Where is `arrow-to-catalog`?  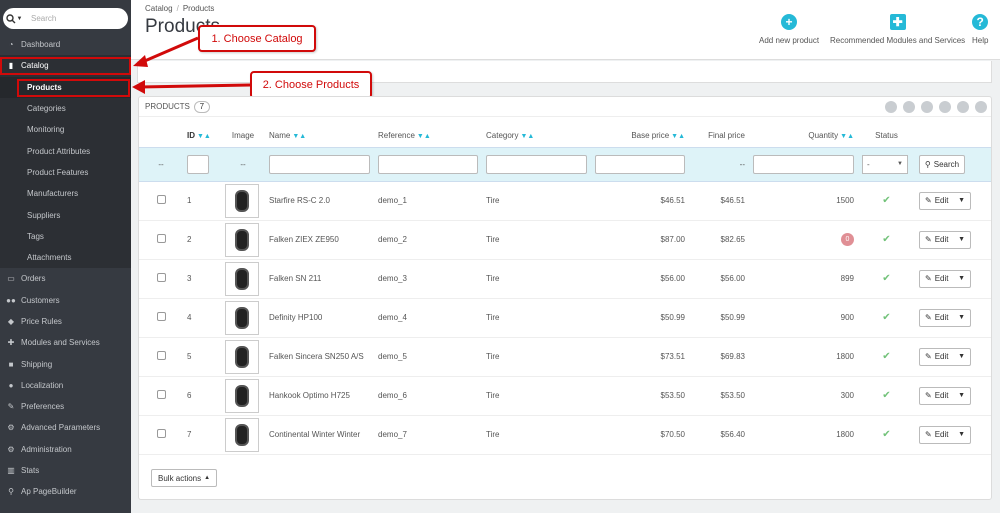 arrow-to-catalog is located at coordinates (169, 50).